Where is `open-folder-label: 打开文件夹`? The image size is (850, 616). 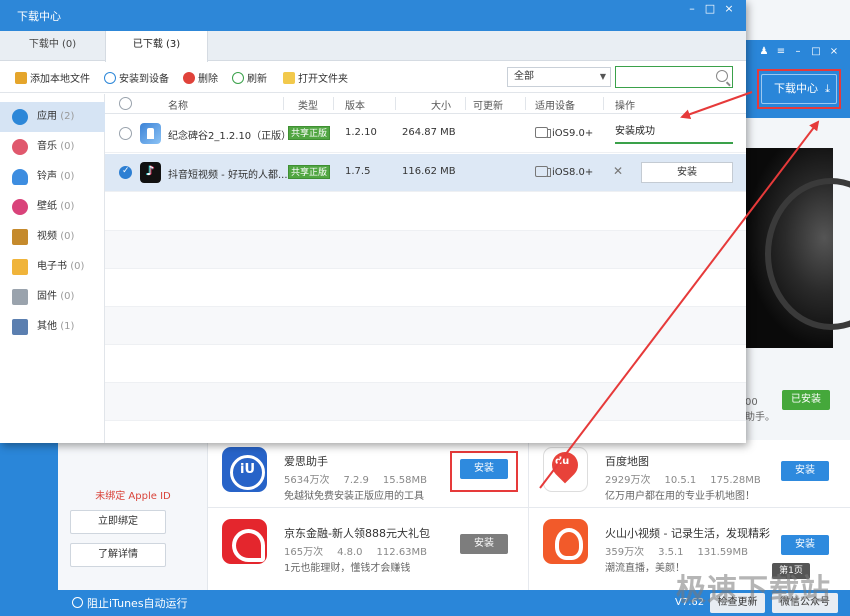 open-folder-label: 打开文件夹 is located at coordinates (323, 79).